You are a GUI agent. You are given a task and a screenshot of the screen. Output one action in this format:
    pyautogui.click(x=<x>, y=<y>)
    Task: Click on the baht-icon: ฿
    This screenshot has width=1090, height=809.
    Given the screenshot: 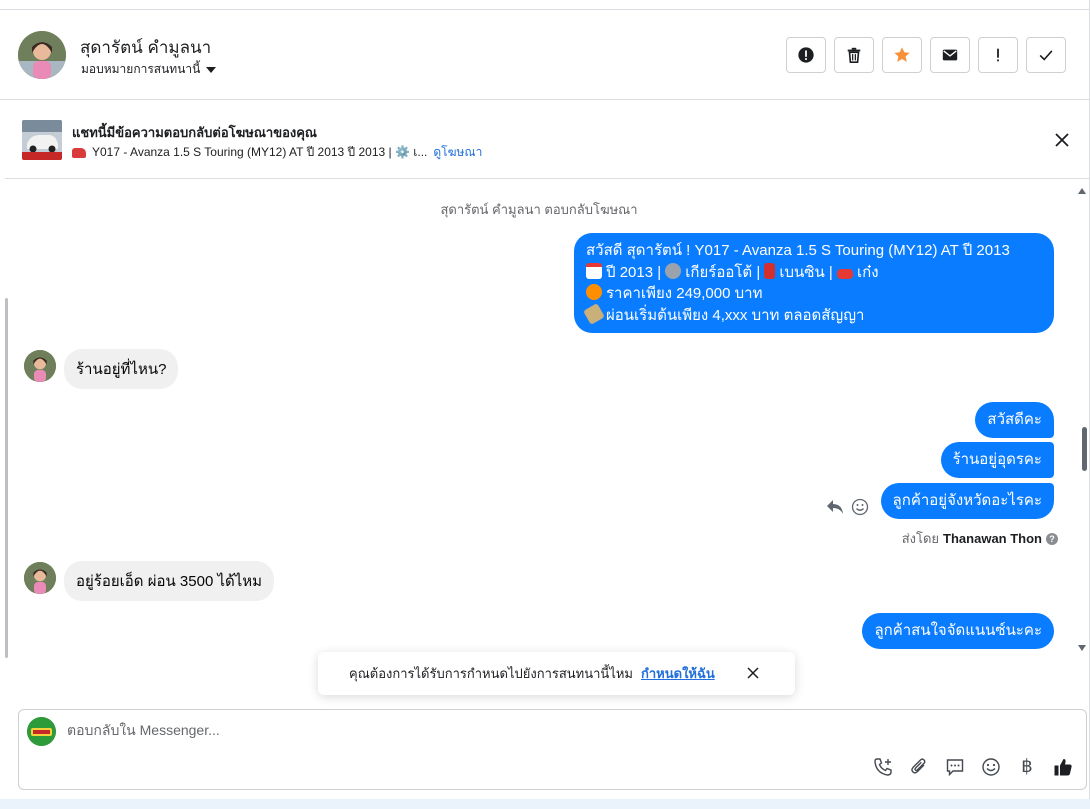 What is the action you would take?
    pyautogui.click(x=1027, y=766)
    